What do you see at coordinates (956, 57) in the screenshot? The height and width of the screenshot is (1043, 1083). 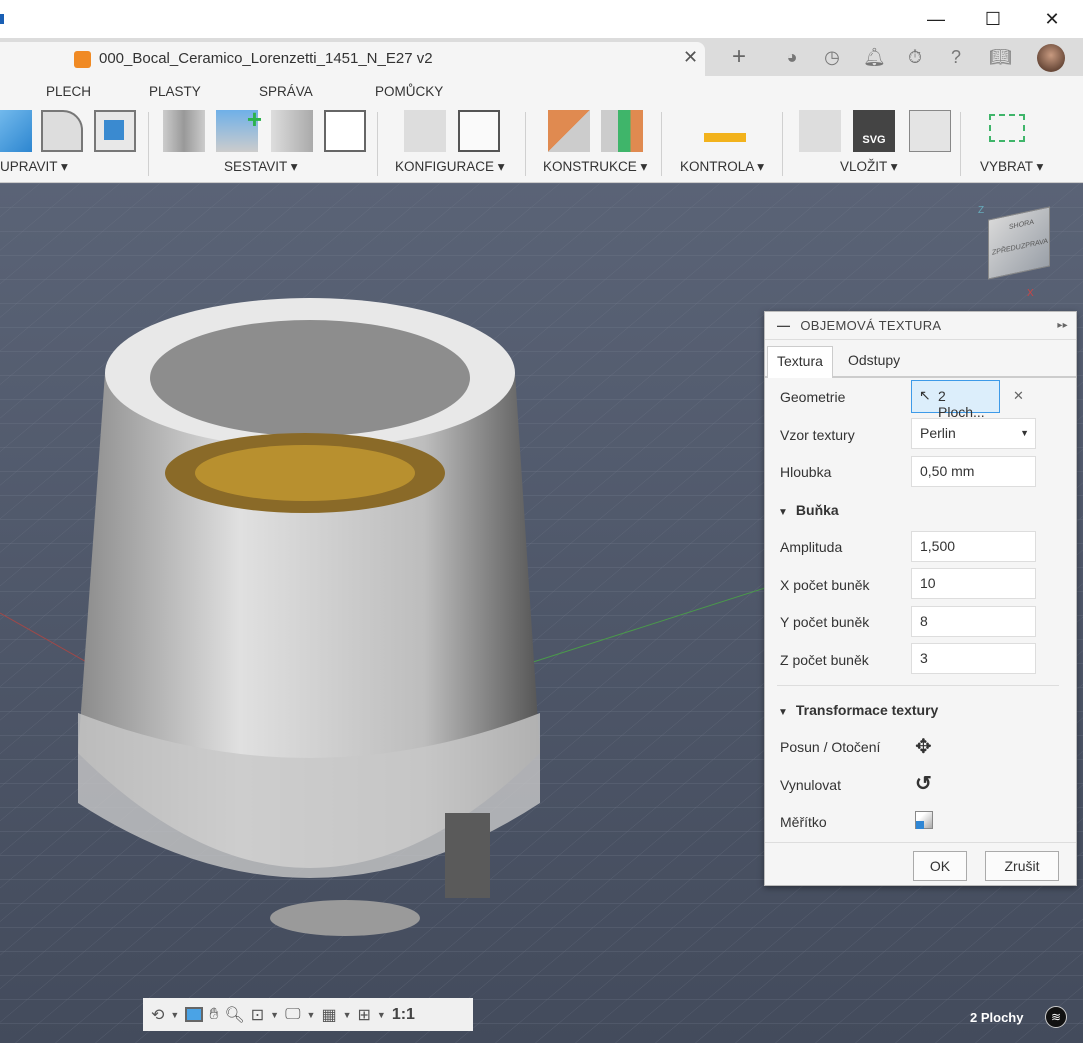 I see `help-icon: ?` at bounding box center [956, 57].